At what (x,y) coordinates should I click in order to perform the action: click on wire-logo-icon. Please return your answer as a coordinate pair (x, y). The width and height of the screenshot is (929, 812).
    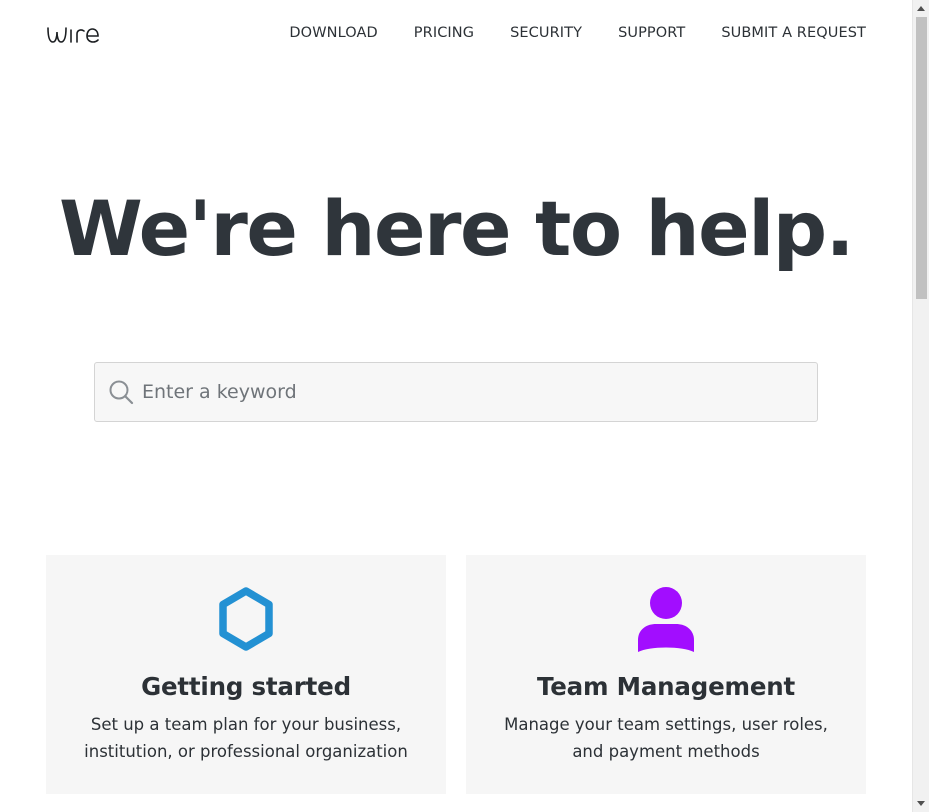
    Looking at the image, I should click on (73, 35).